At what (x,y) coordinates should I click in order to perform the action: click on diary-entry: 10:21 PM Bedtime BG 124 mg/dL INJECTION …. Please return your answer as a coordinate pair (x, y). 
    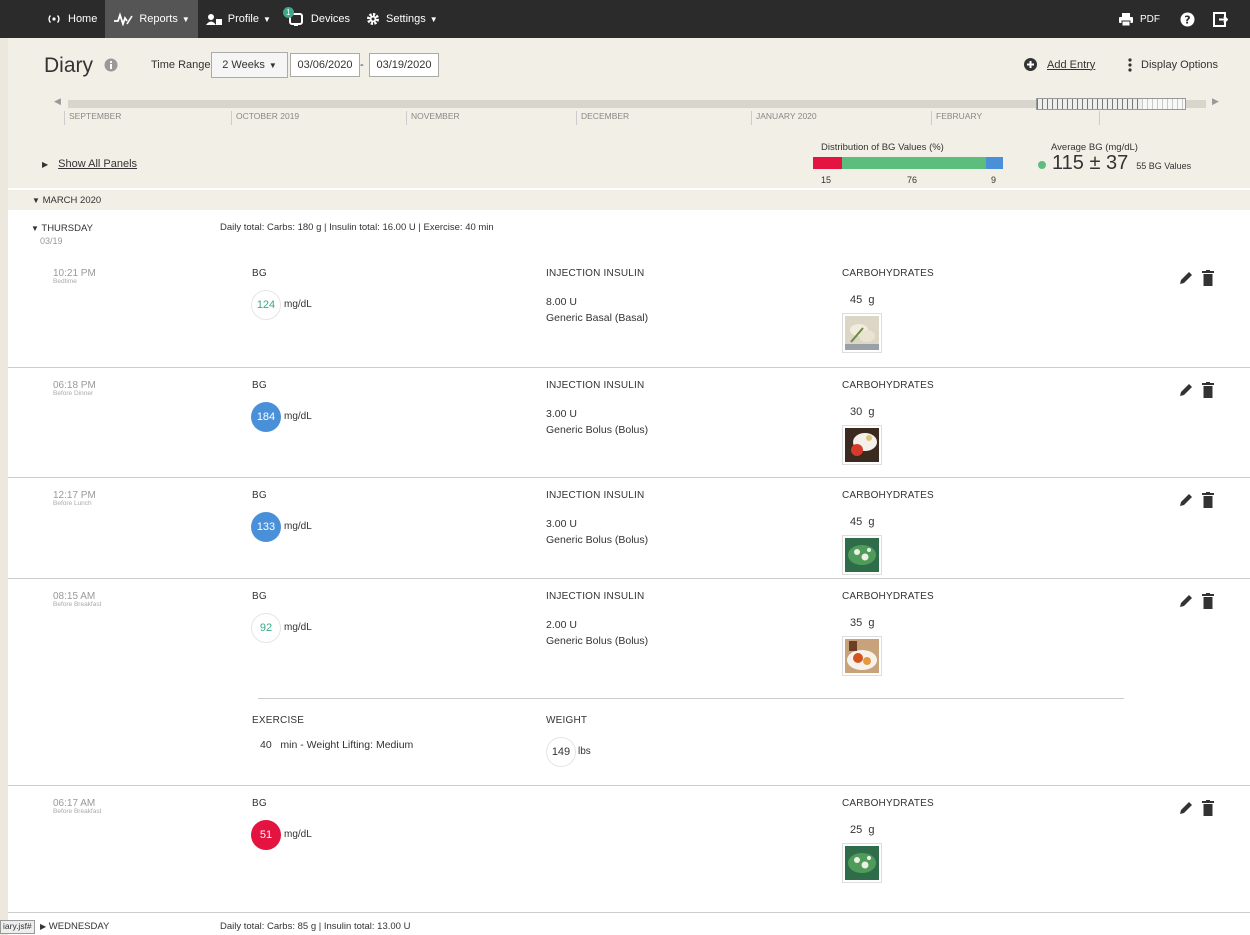
    Looking at the image, I should click on (629, 311).